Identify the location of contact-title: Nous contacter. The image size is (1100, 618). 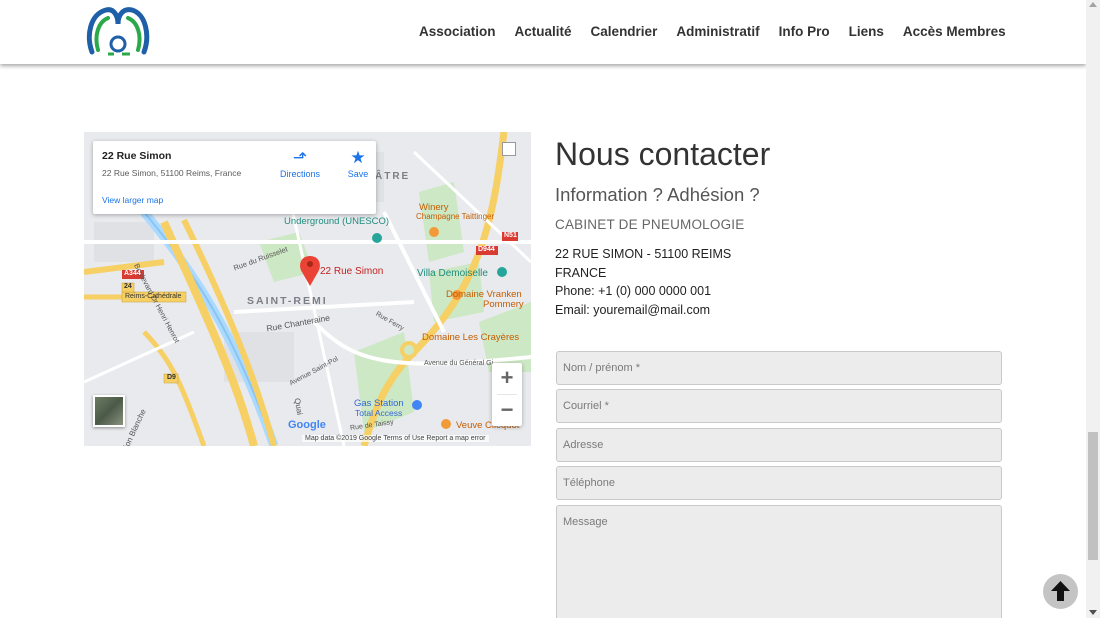
(663, 154).